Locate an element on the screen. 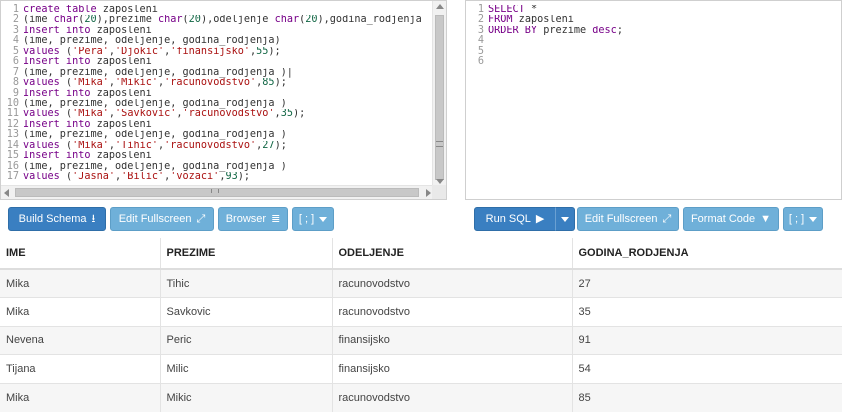 The width and height of the screenshot is (842, 412). table-row: Mika Savkovic racunovodstvo 35 is located at coordinates (421, 311).